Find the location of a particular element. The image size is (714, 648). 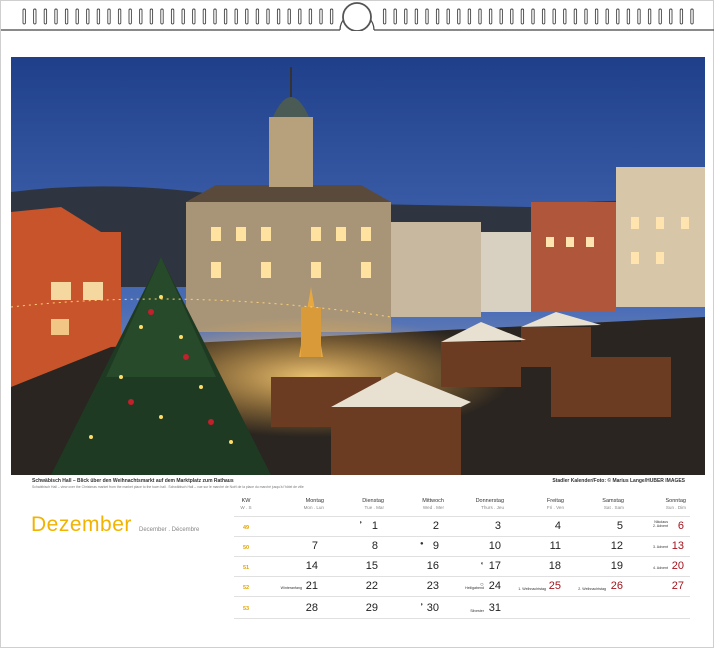

day-cell: 19 is located at coordinates (593, 566).